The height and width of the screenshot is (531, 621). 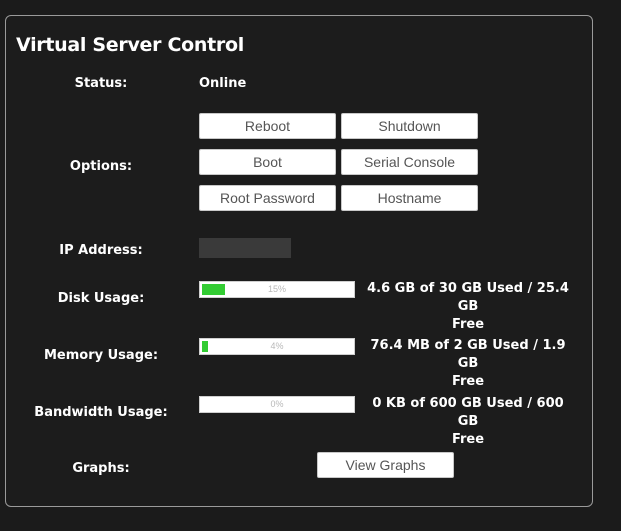 I want to click on options-label: Options:, so click(x=101, y=166).